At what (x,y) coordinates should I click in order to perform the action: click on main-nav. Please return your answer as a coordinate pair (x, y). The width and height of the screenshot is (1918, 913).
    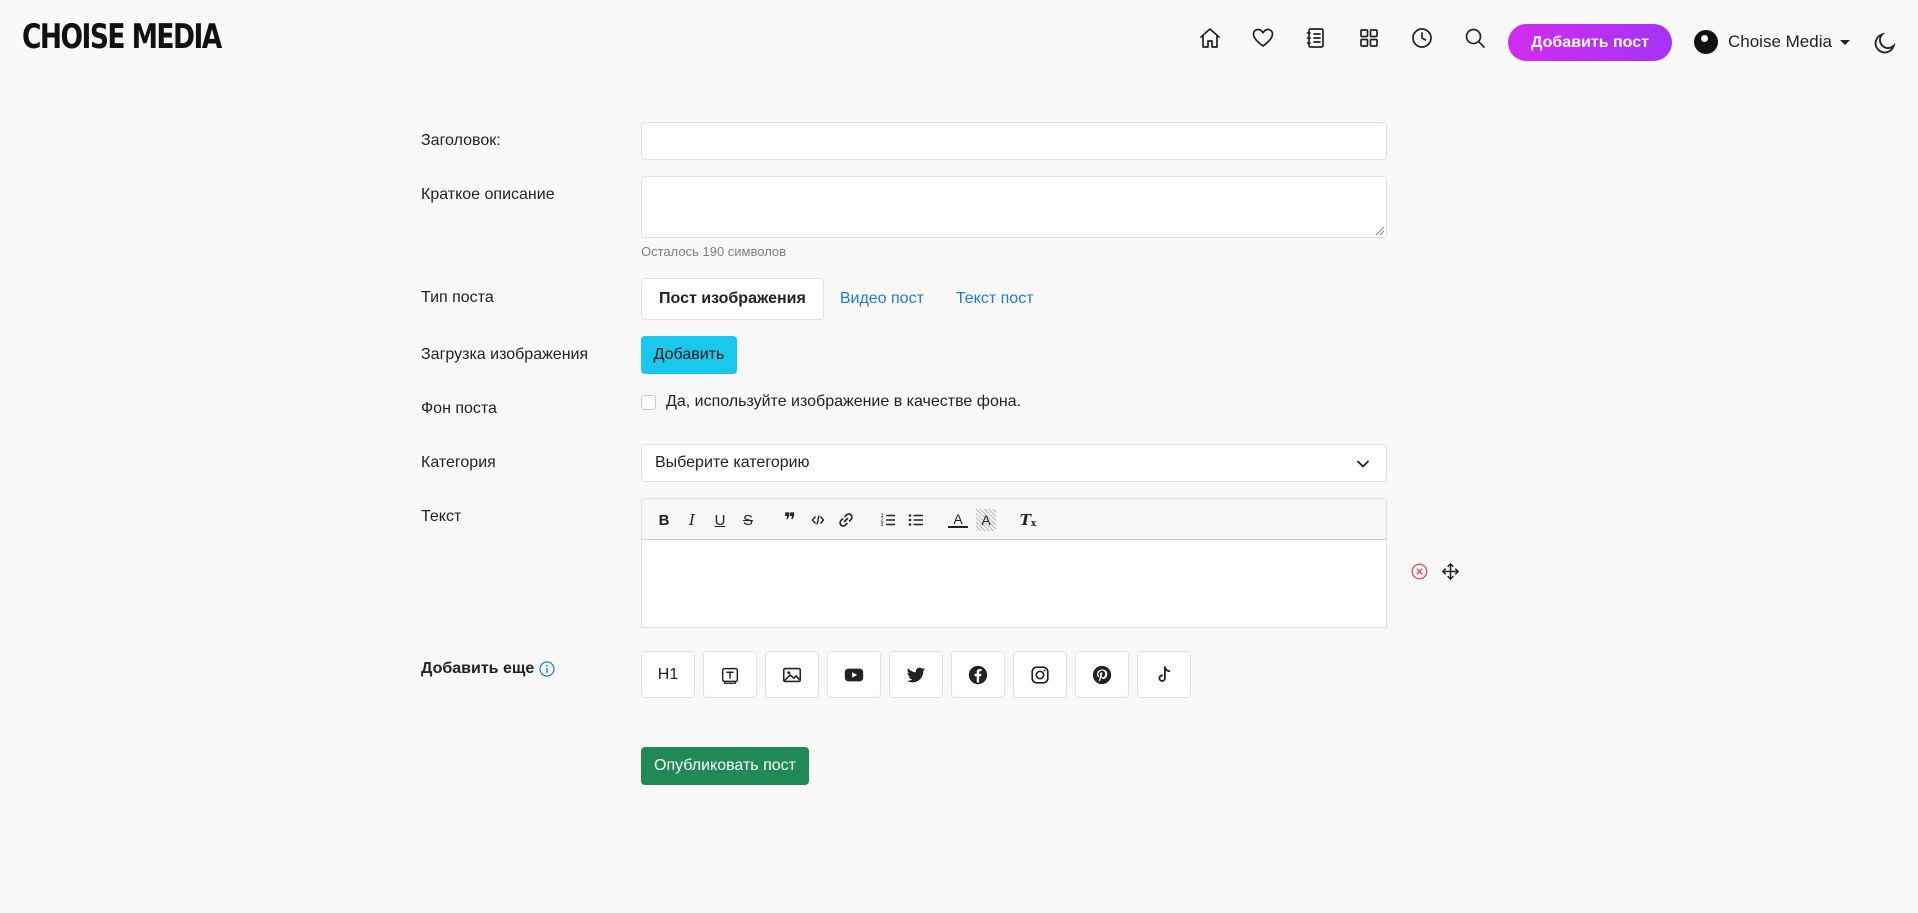
    Looking at the image, I should click on (1355, 38).